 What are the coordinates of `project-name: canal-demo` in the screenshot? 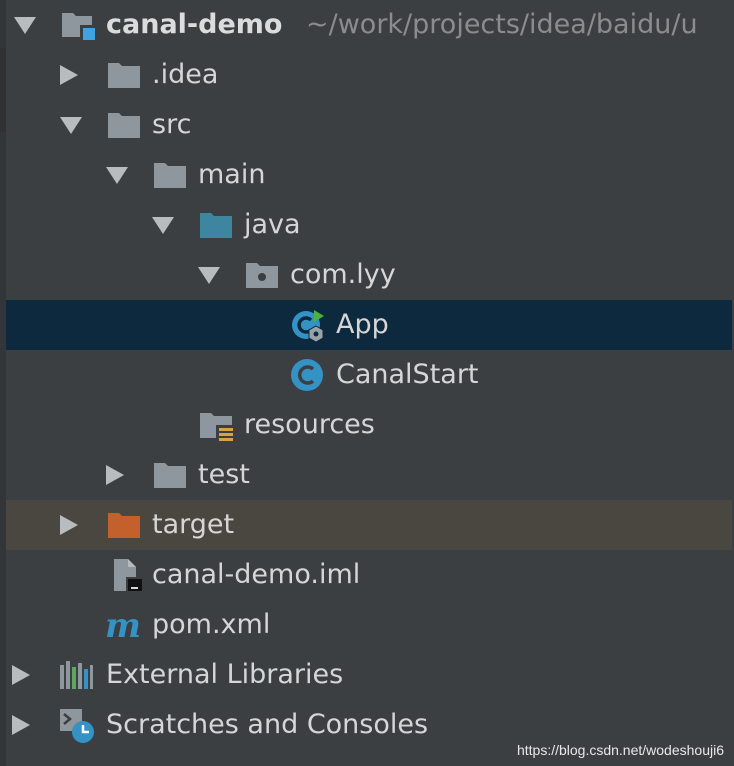 It's located at (194, 24).